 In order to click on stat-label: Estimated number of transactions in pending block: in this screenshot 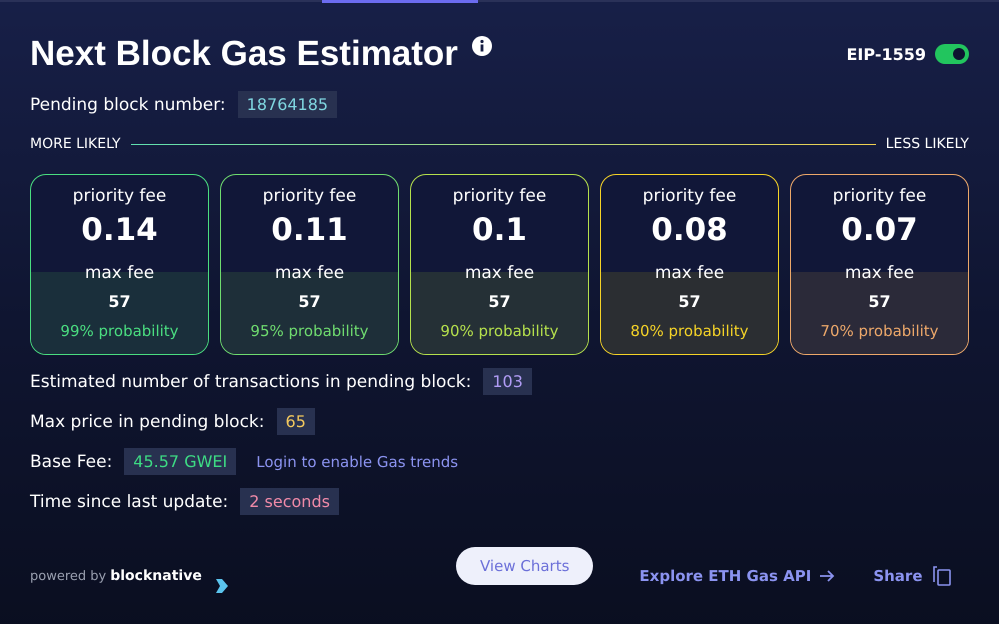, I will do `click(251, 382)`.